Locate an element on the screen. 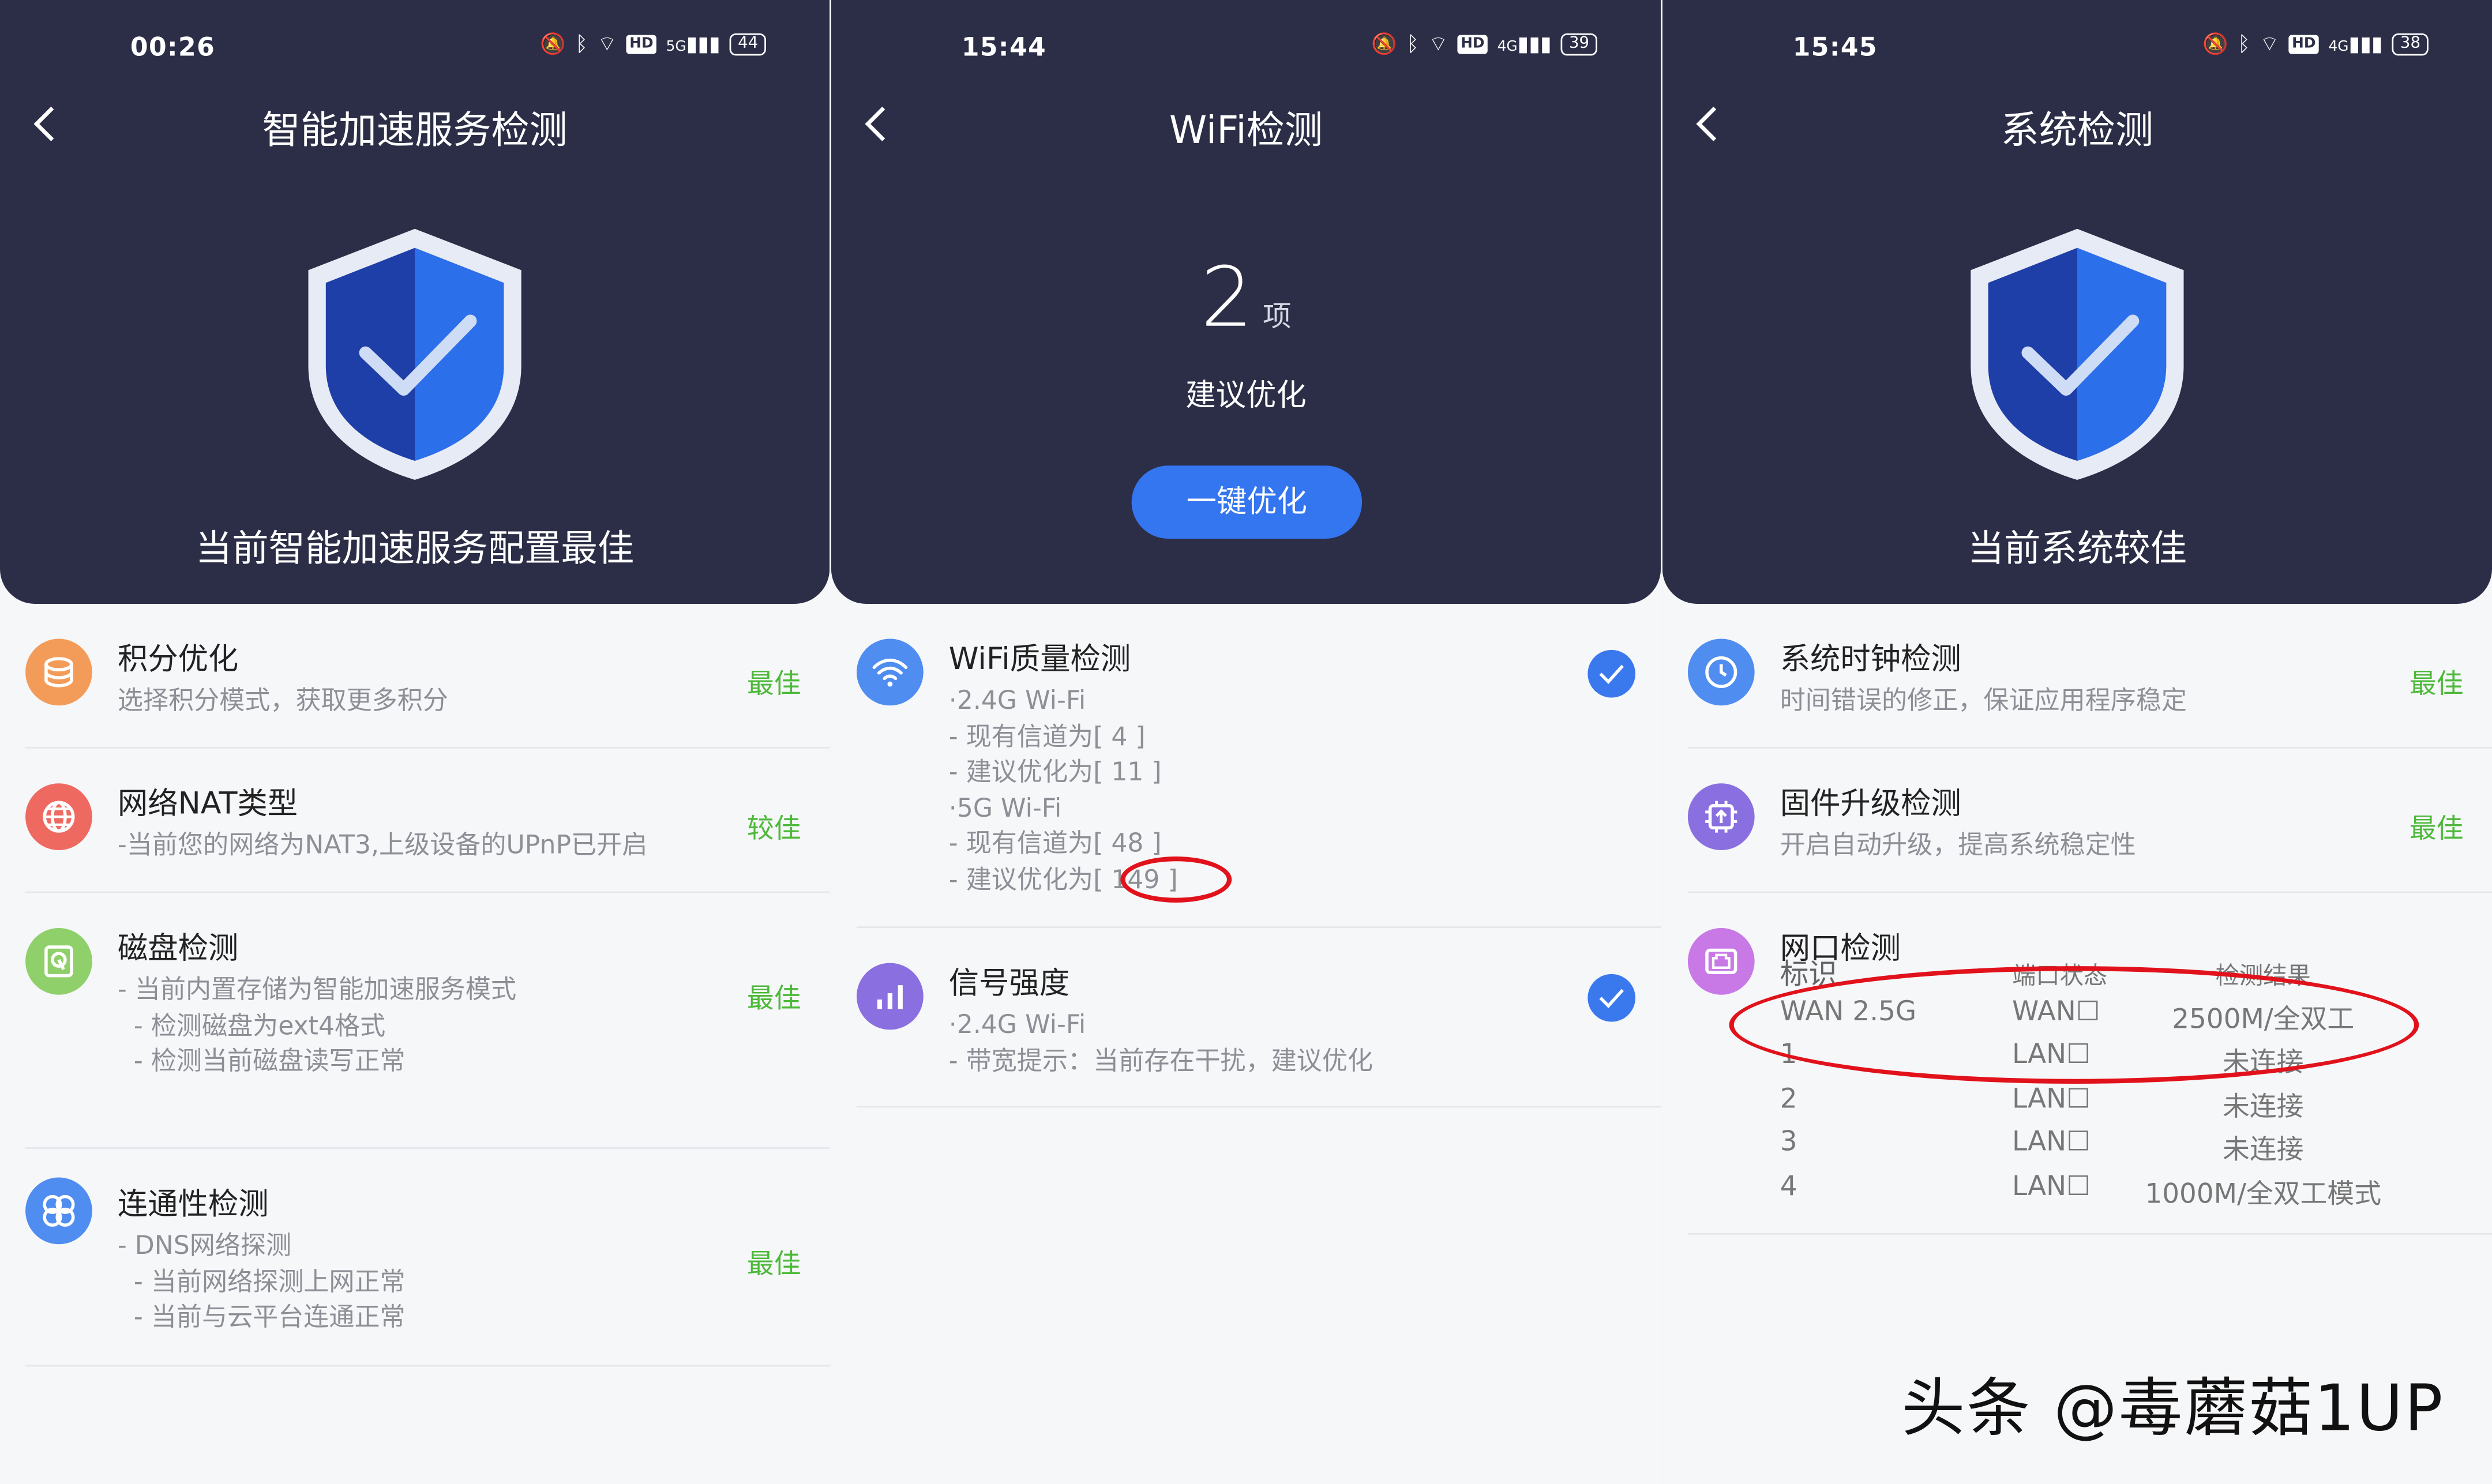  status-icons: 🔕 ᛒ ⌔ HD 4G▮▮▮ 39 is located at coordinates (1484, 44).